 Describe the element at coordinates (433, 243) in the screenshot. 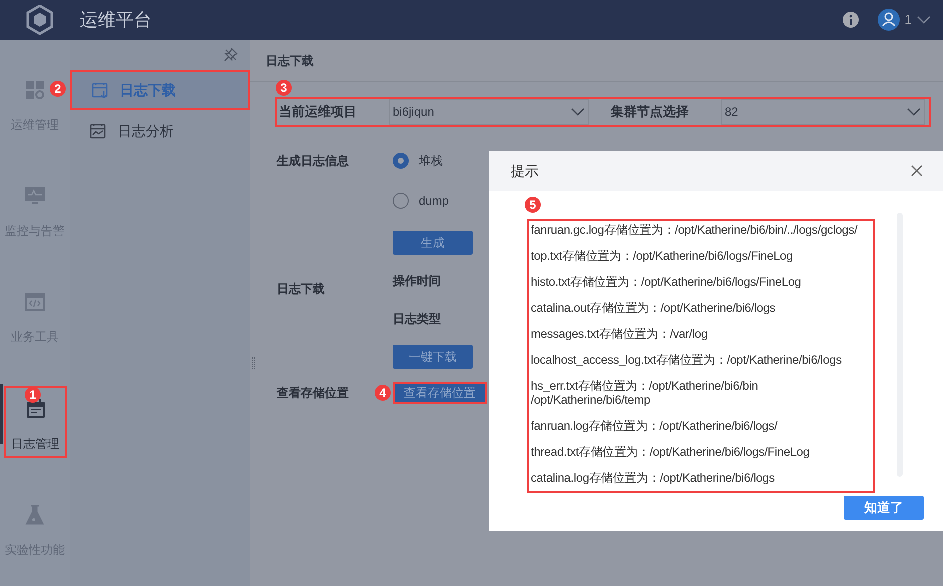

I see `generate-button: 生成` at that location.